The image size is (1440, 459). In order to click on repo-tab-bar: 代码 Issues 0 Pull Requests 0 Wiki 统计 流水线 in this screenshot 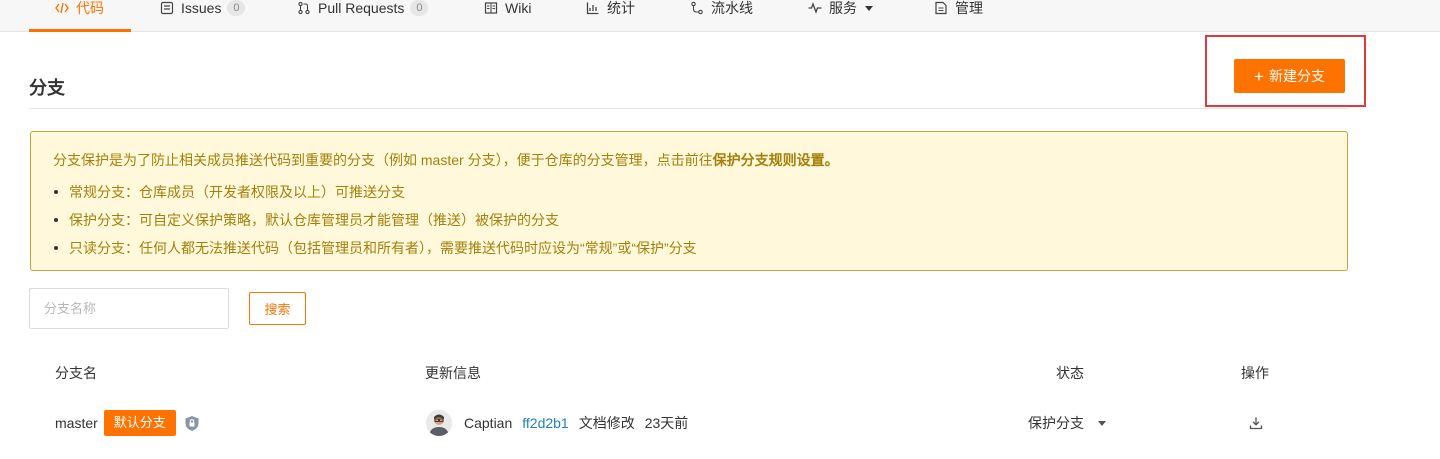, I will do `click(720, 16)`.